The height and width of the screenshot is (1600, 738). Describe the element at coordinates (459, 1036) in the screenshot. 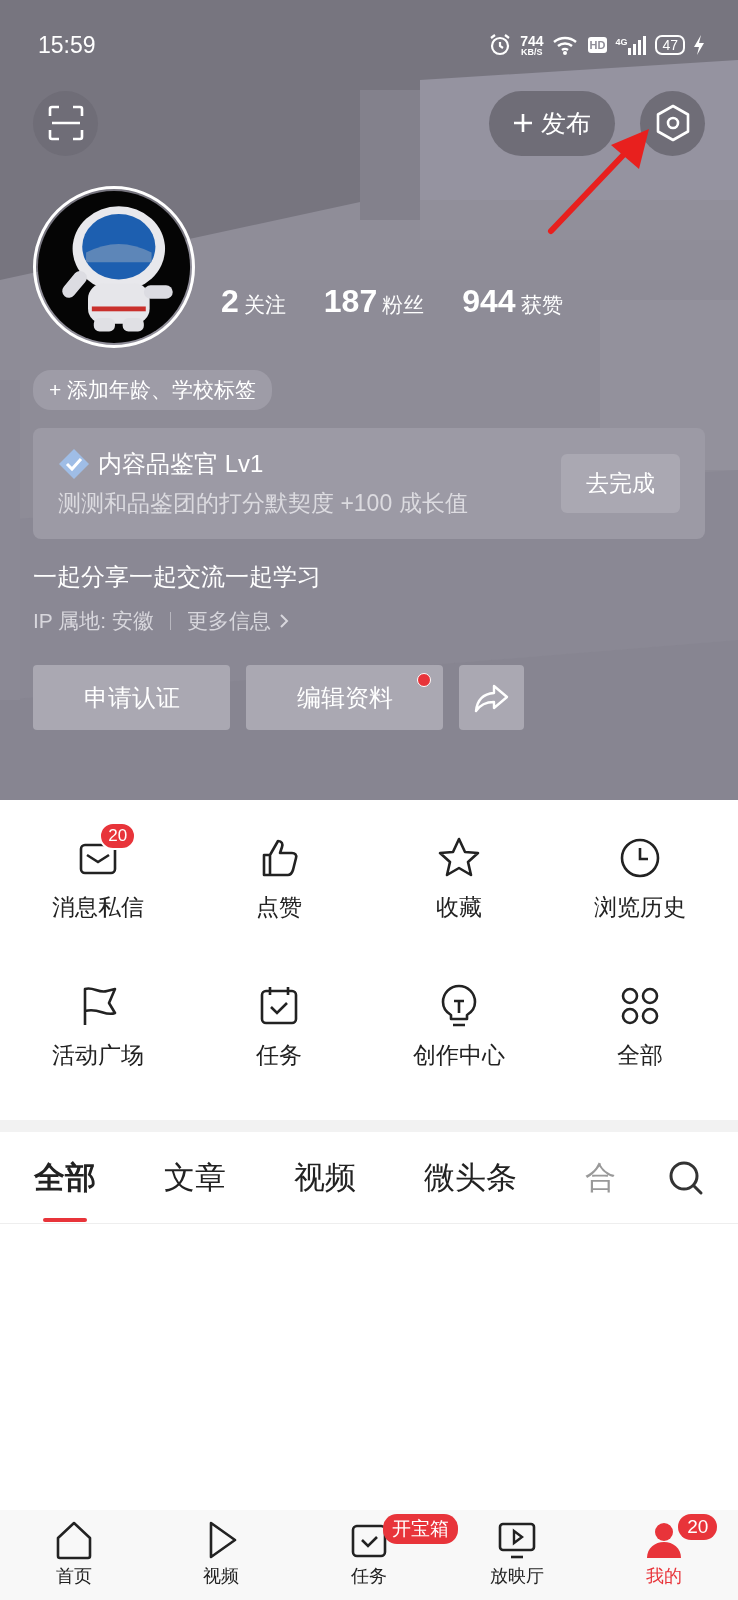

I see `shortcut-item: 创作中心` at that location.